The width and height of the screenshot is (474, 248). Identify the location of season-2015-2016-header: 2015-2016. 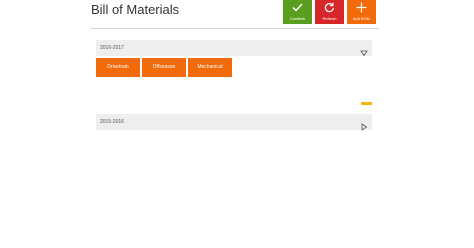
(234, 122).